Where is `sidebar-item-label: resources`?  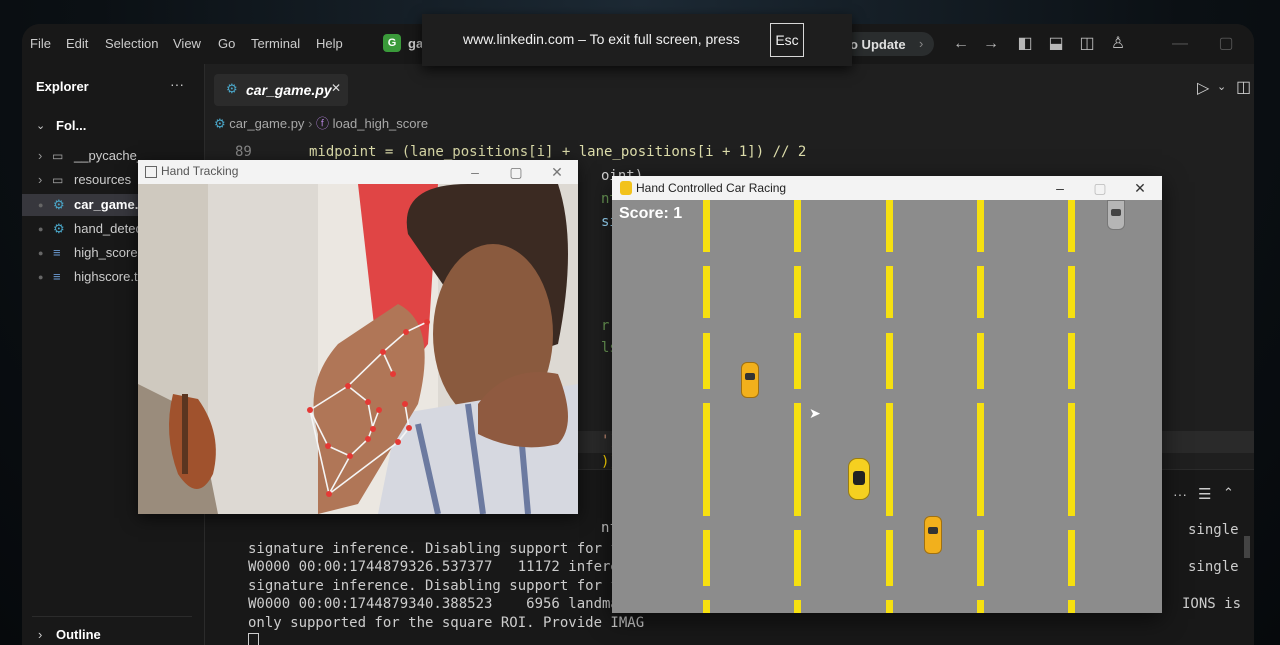 sidebar-item-label: resources is located at coordinates (103, 179).